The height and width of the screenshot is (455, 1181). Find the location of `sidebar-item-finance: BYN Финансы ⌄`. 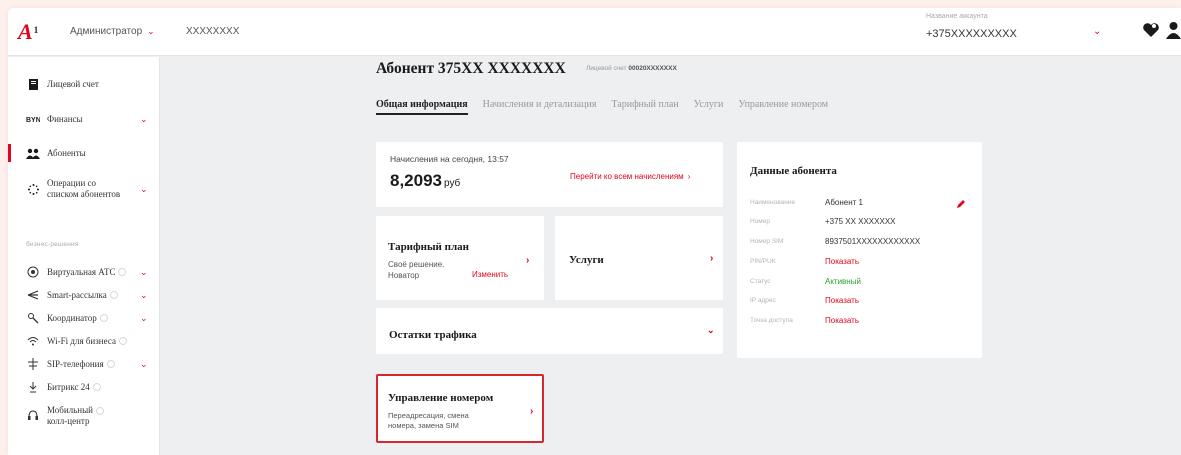

sidebar-item-finance: BYN Финансы ⌄ is located at coordinates (84, 119).